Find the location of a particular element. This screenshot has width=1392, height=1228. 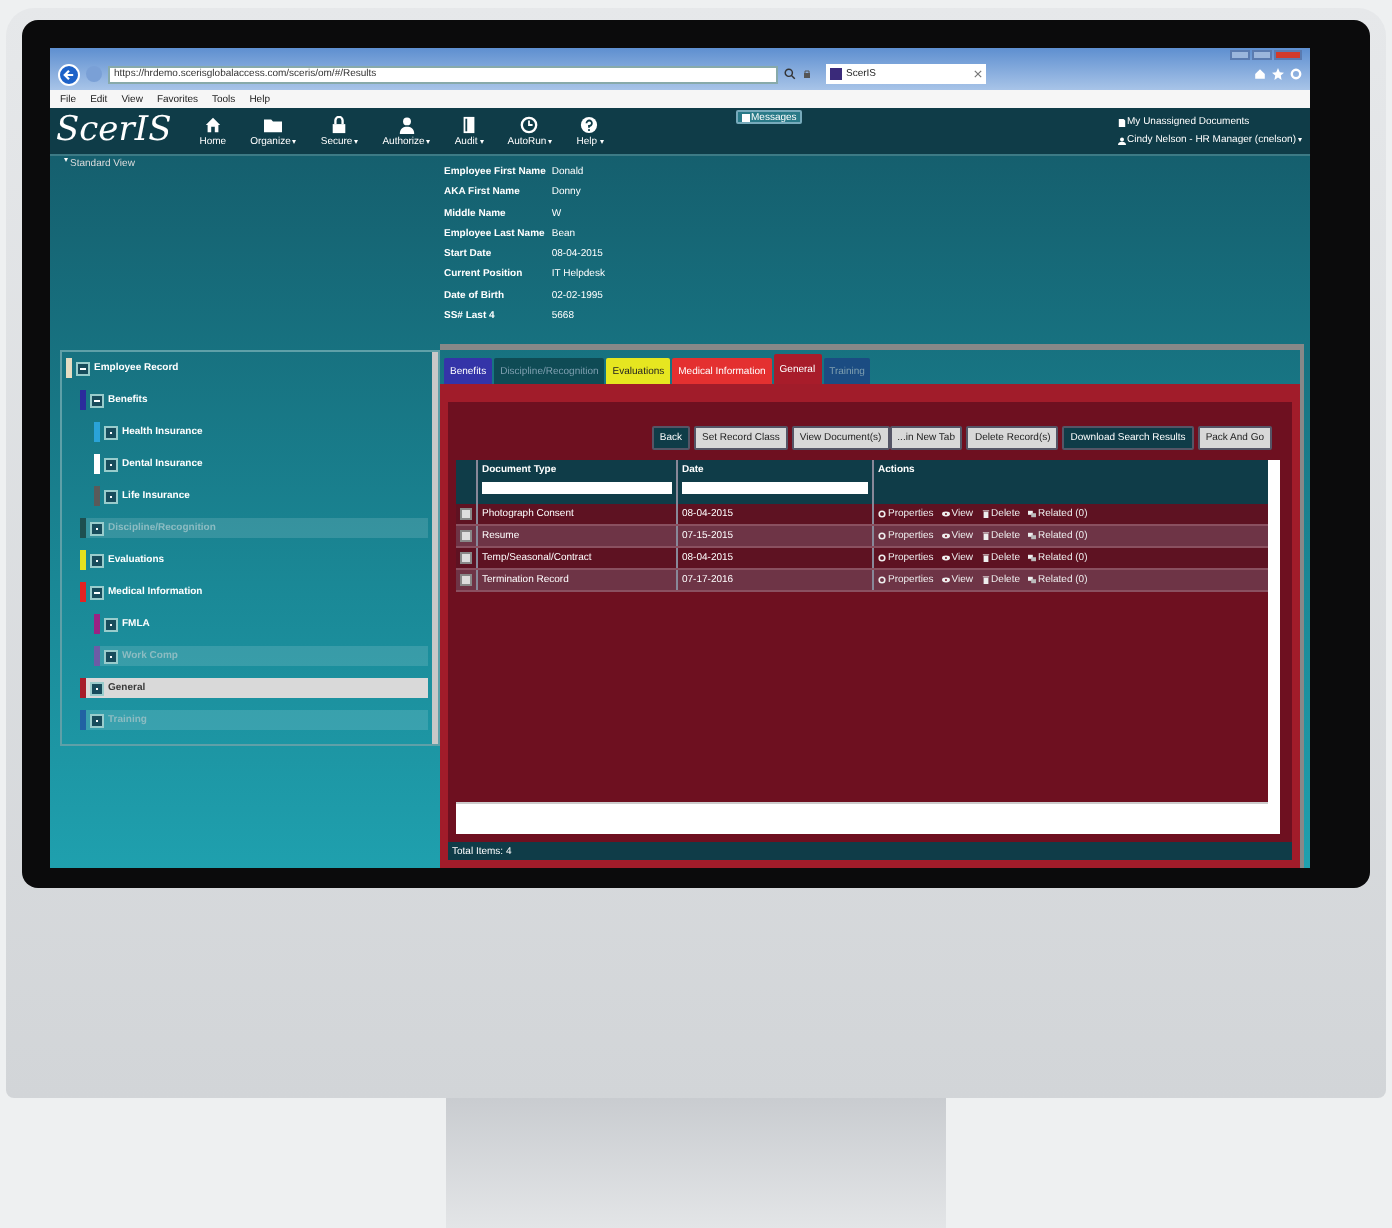

book-icon is located at coordinates (469, 124).